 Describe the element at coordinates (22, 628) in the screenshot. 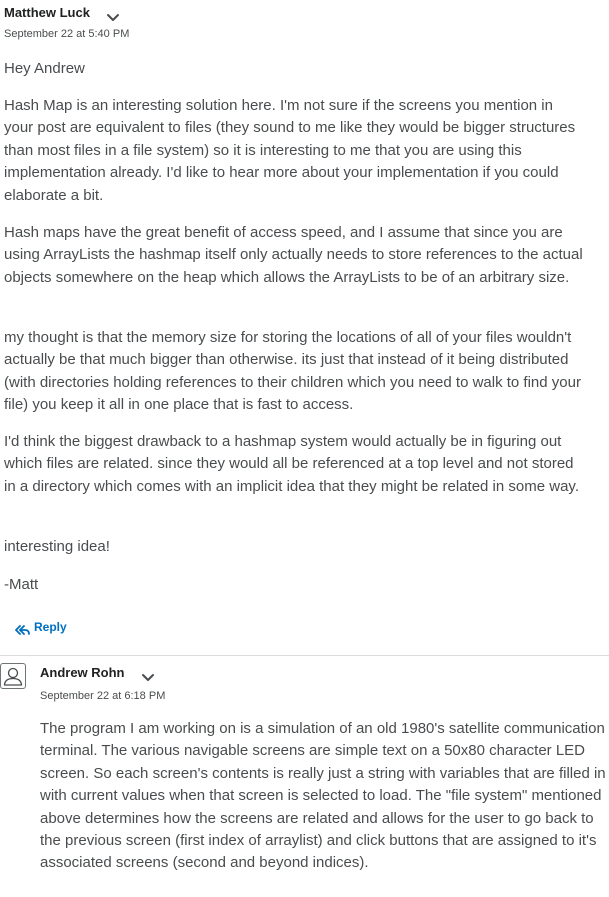

I see `reply-arrow-icon` at that location.